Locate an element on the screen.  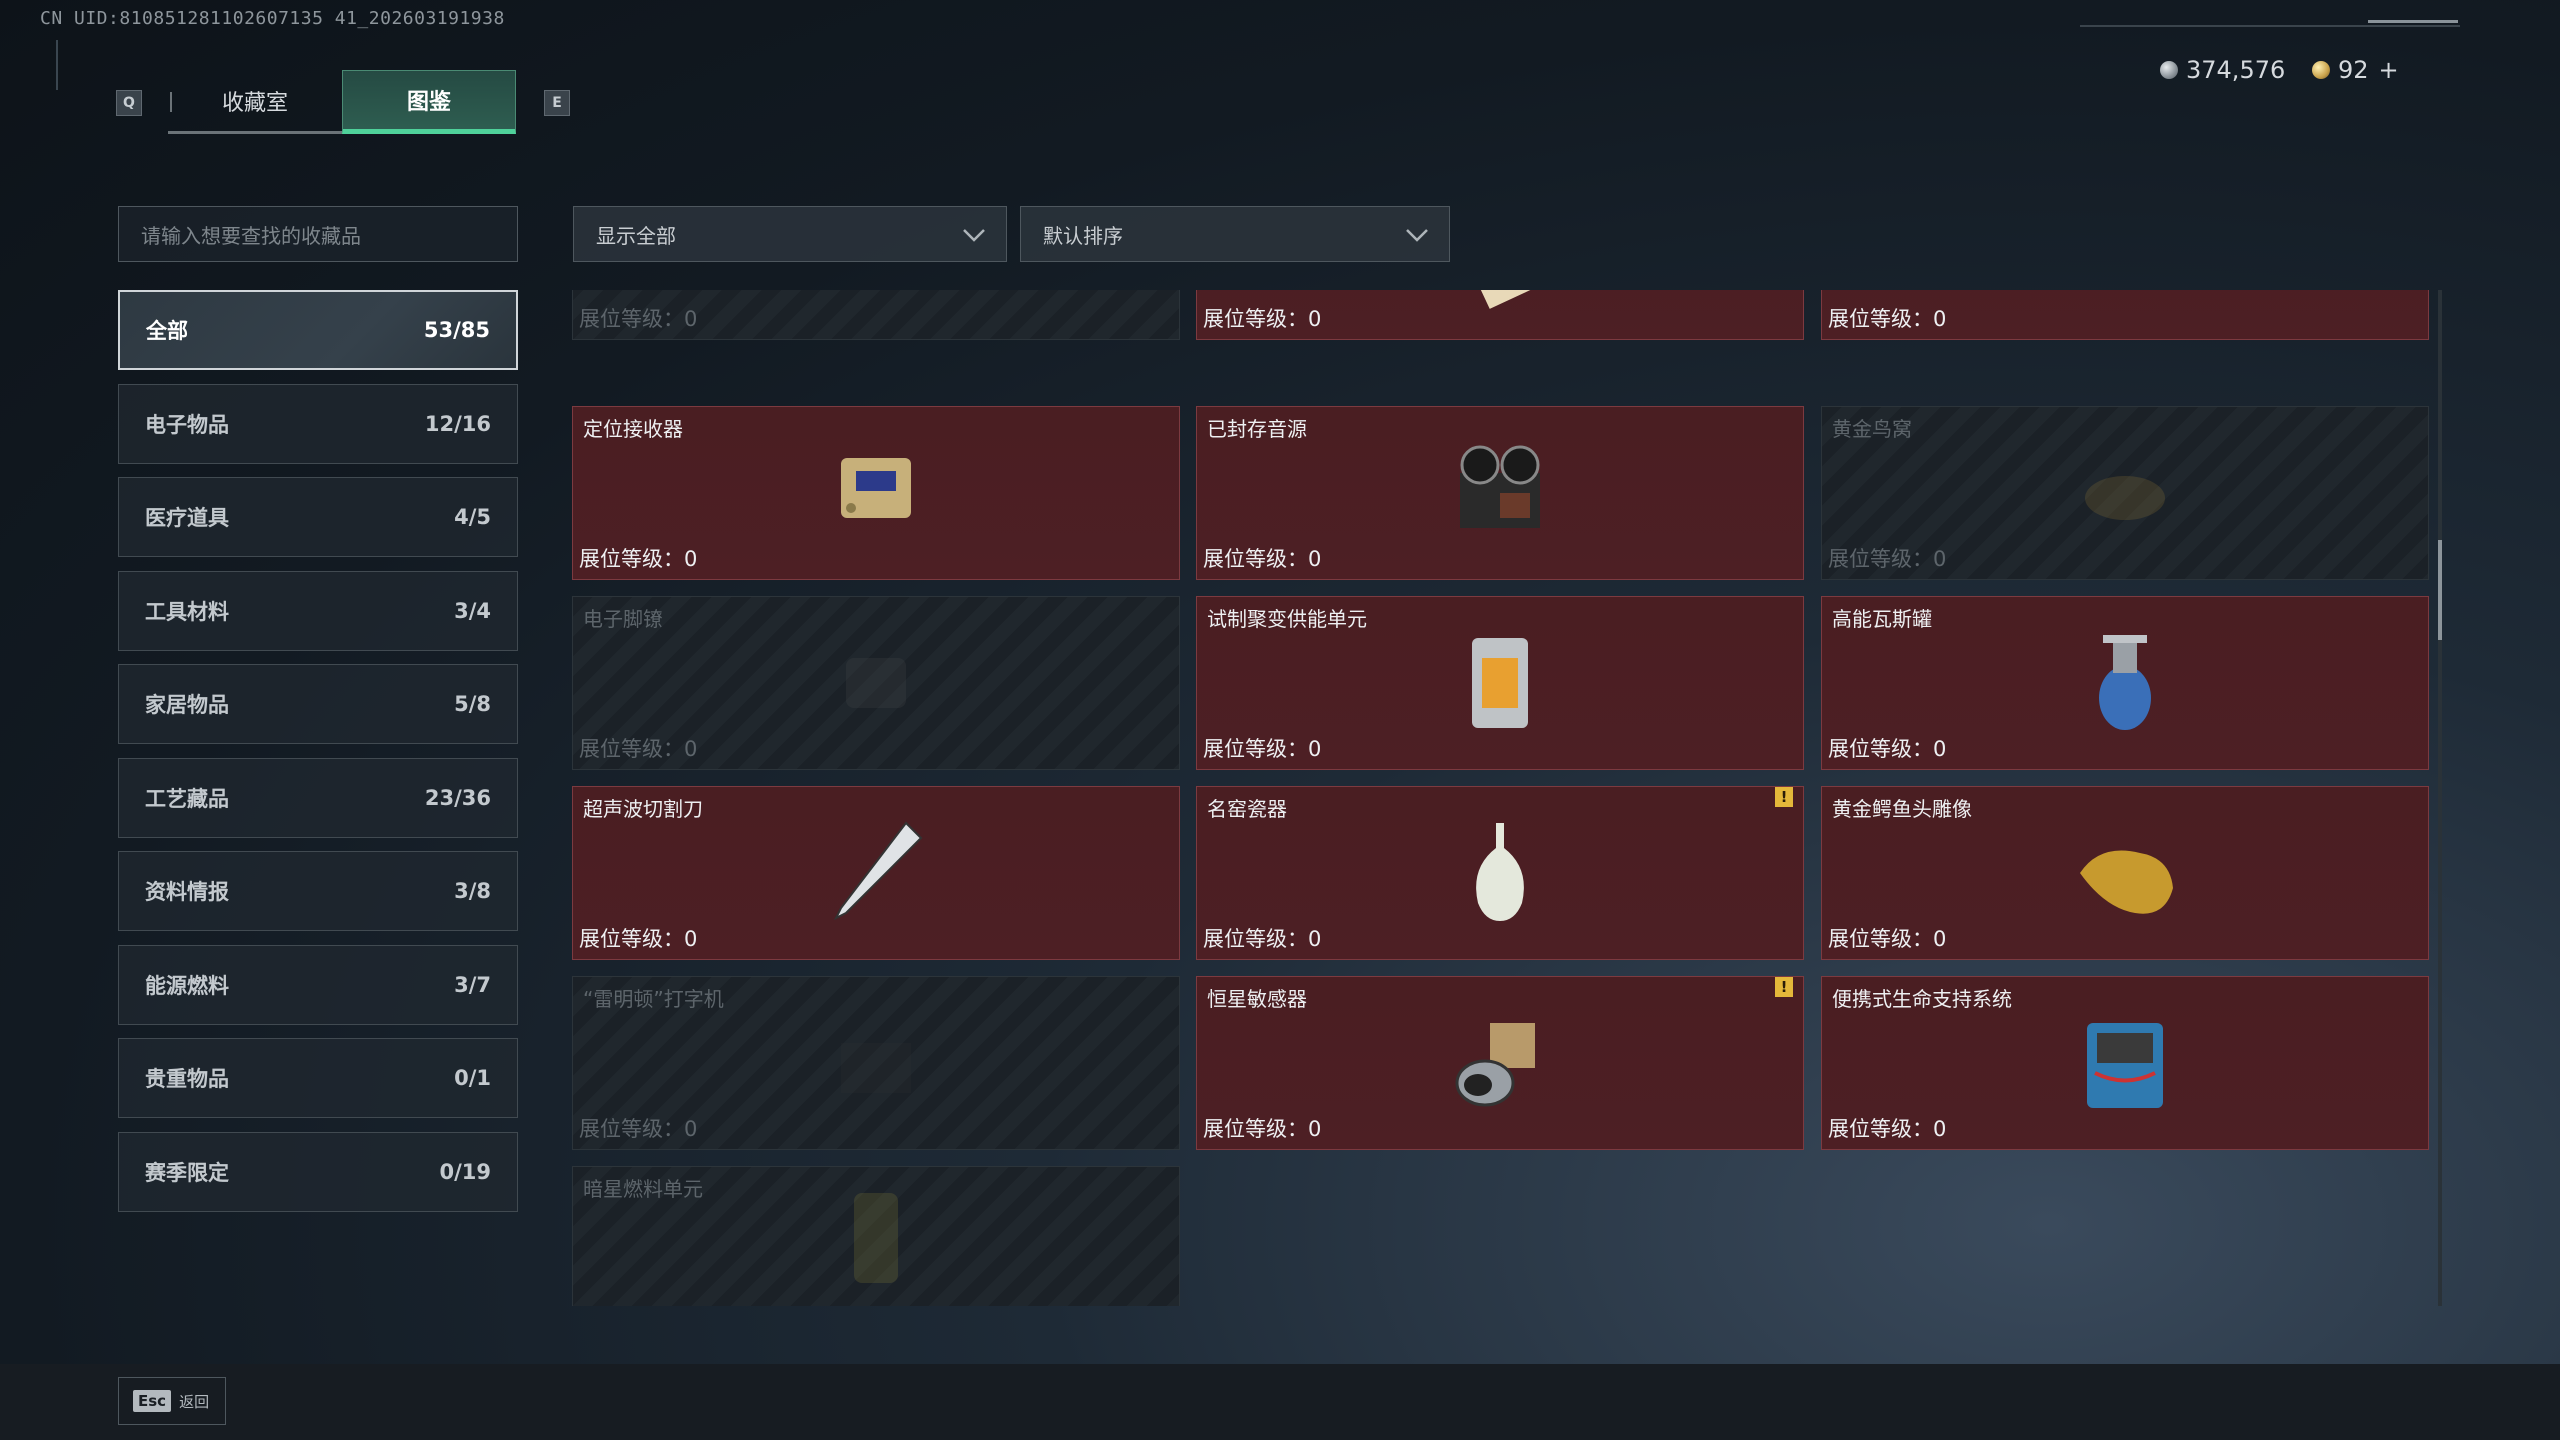
category-item: 电子物品 12/16 is located at coordinates (318, 423).